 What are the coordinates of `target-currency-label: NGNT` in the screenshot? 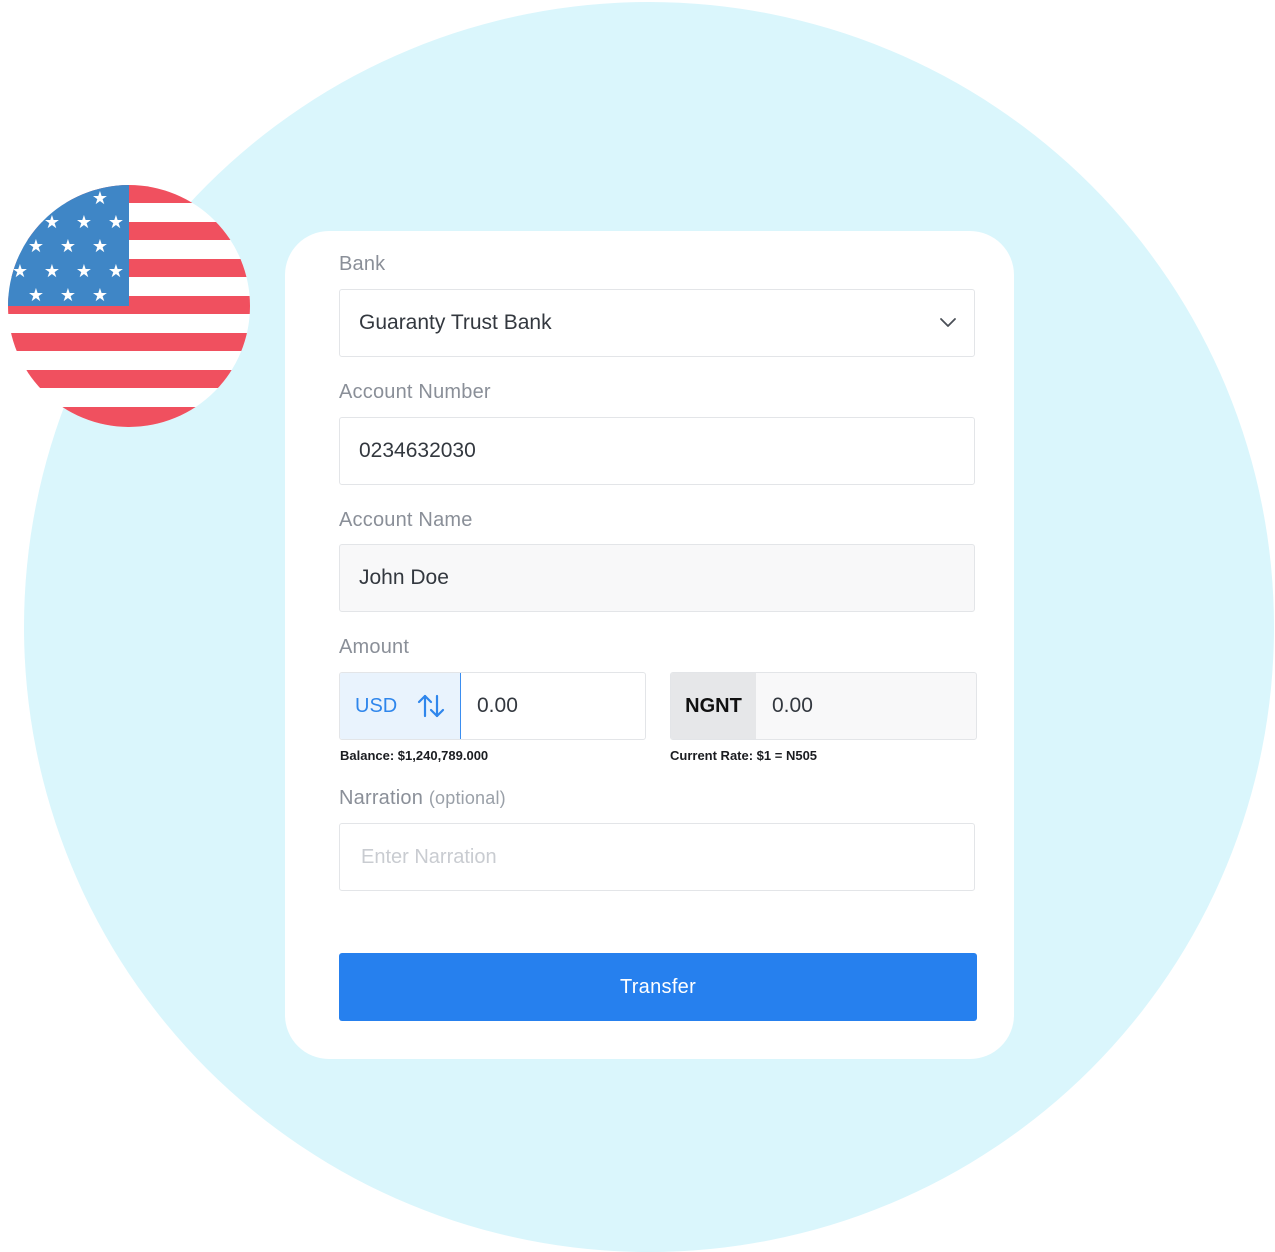 It's located at (713, 706).